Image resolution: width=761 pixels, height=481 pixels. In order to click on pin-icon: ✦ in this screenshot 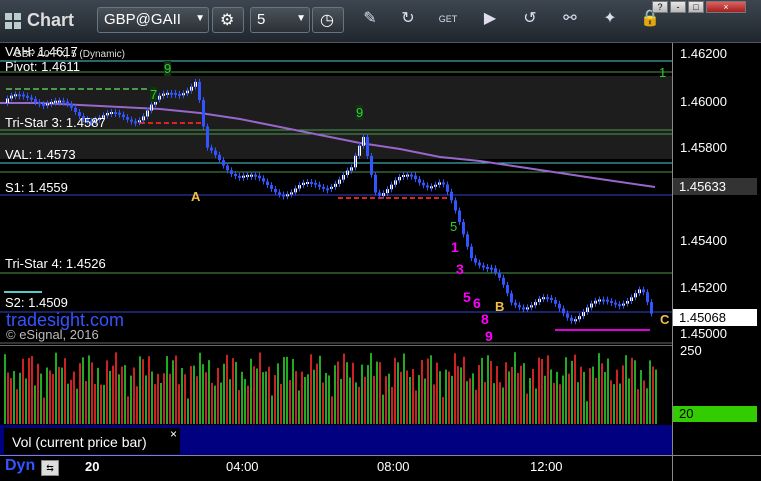, I will do `click(610, 19)`.